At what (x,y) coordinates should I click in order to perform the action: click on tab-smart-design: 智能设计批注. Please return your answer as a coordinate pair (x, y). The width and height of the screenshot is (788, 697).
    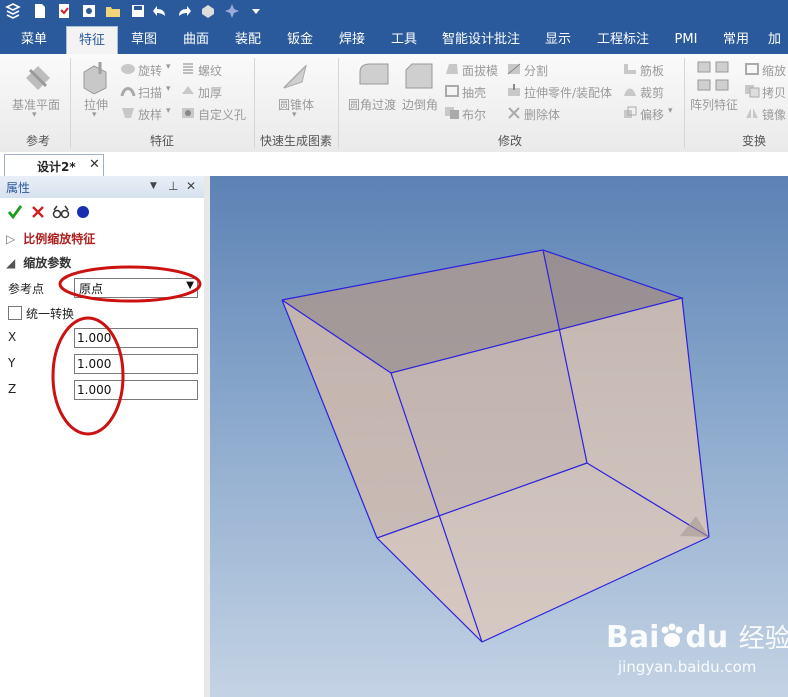
    Looking at the image, I should click on (481, 39).